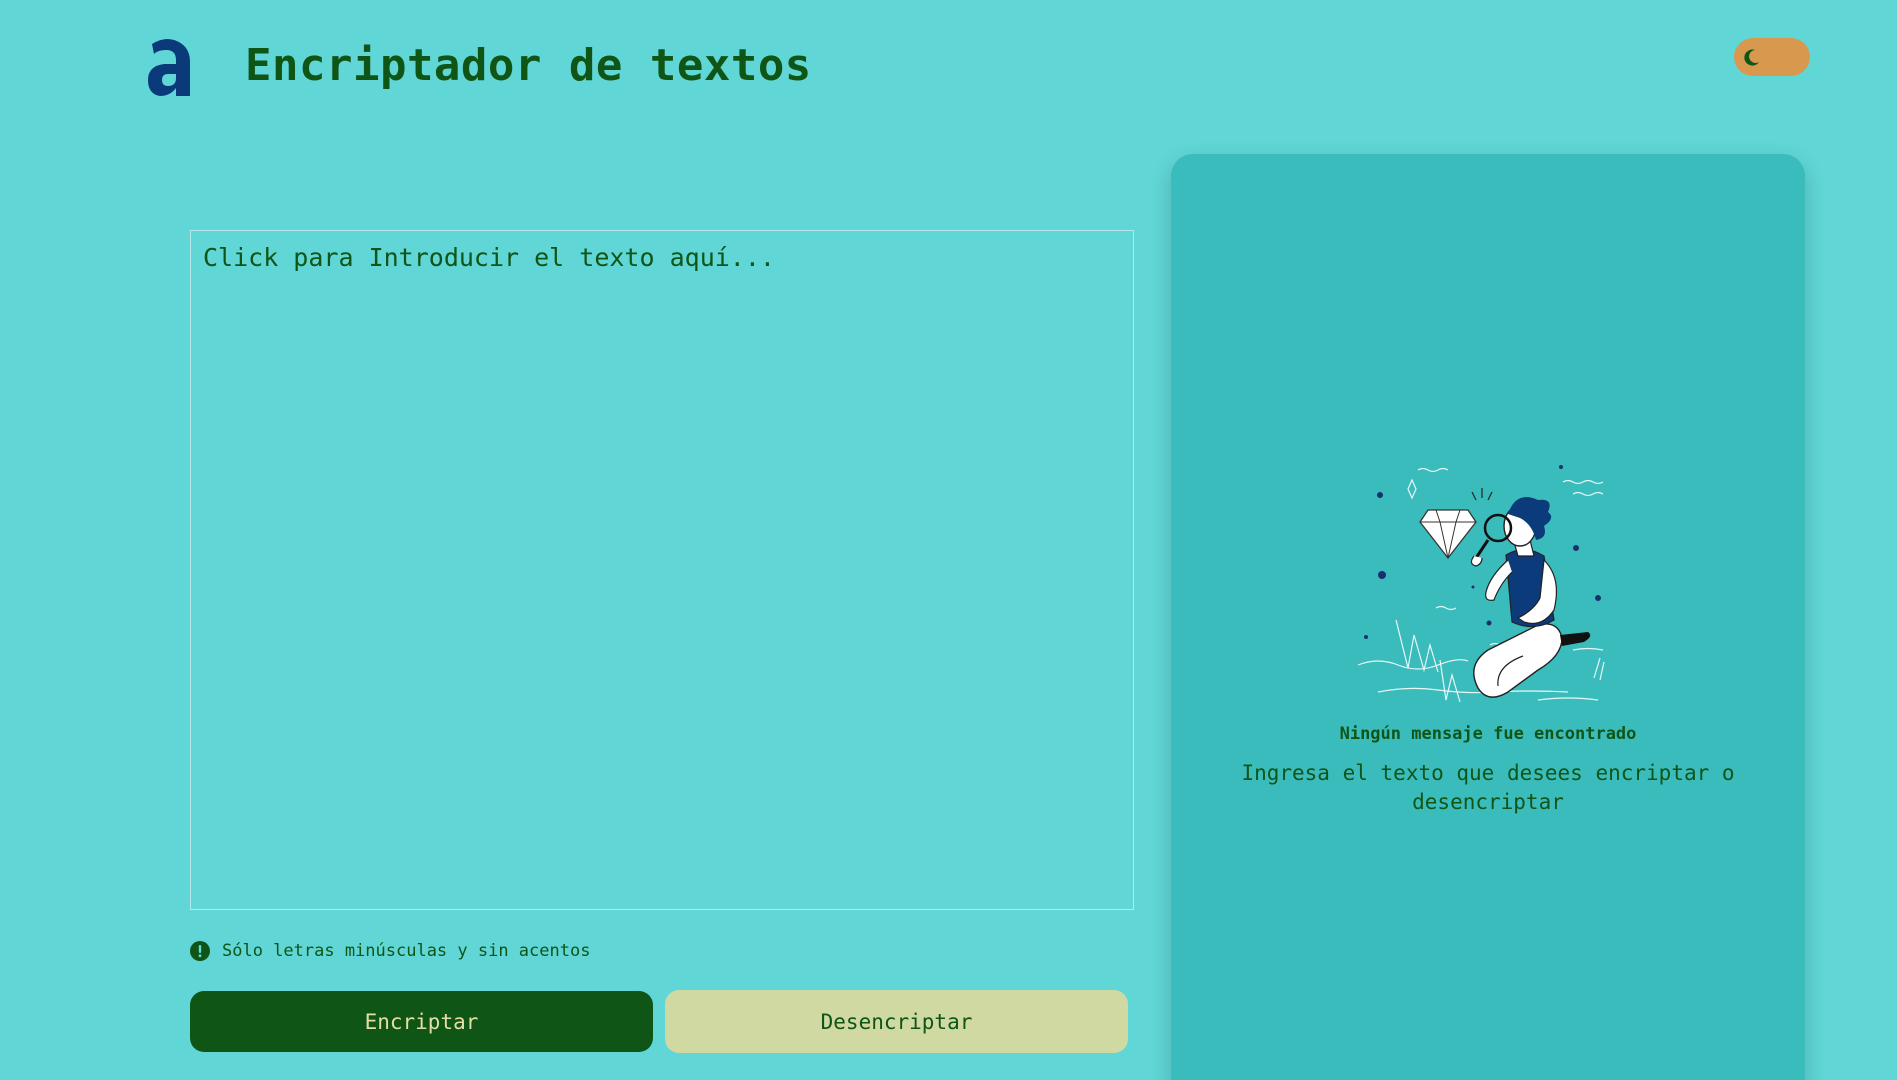 The image size is (1897, 1080). I want to click on hint: Sólo letras minúsculas y sin acentos, so click(390, 951).